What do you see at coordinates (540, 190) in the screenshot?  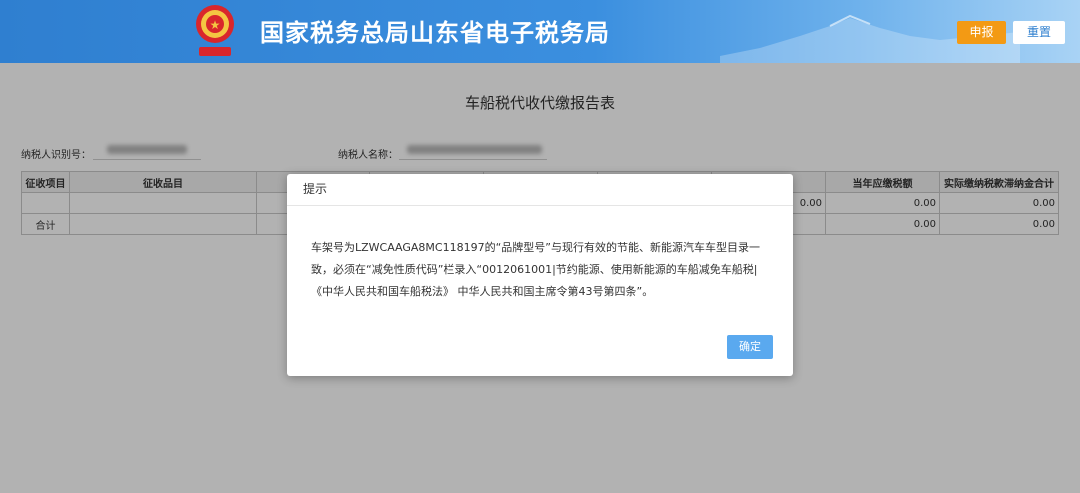 I see `dialog-title: 提示` at bounding box center [540, 190].